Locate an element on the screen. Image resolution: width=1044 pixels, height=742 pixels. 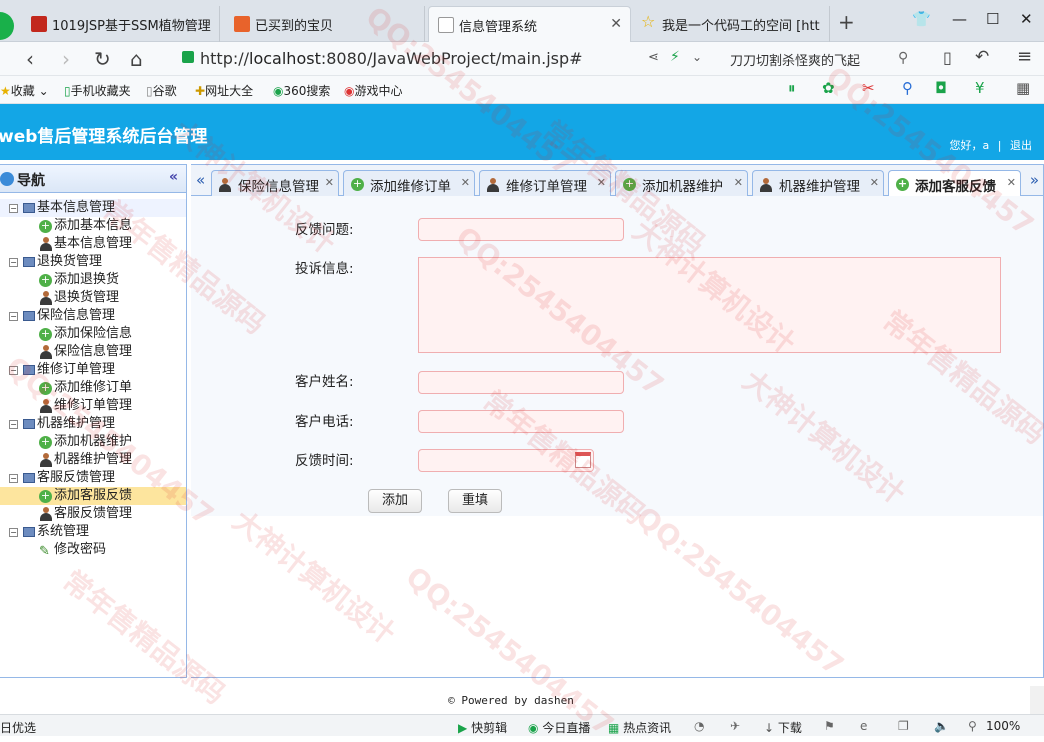
zoom-icon: ⚲ is located at coordinates (972, 726).